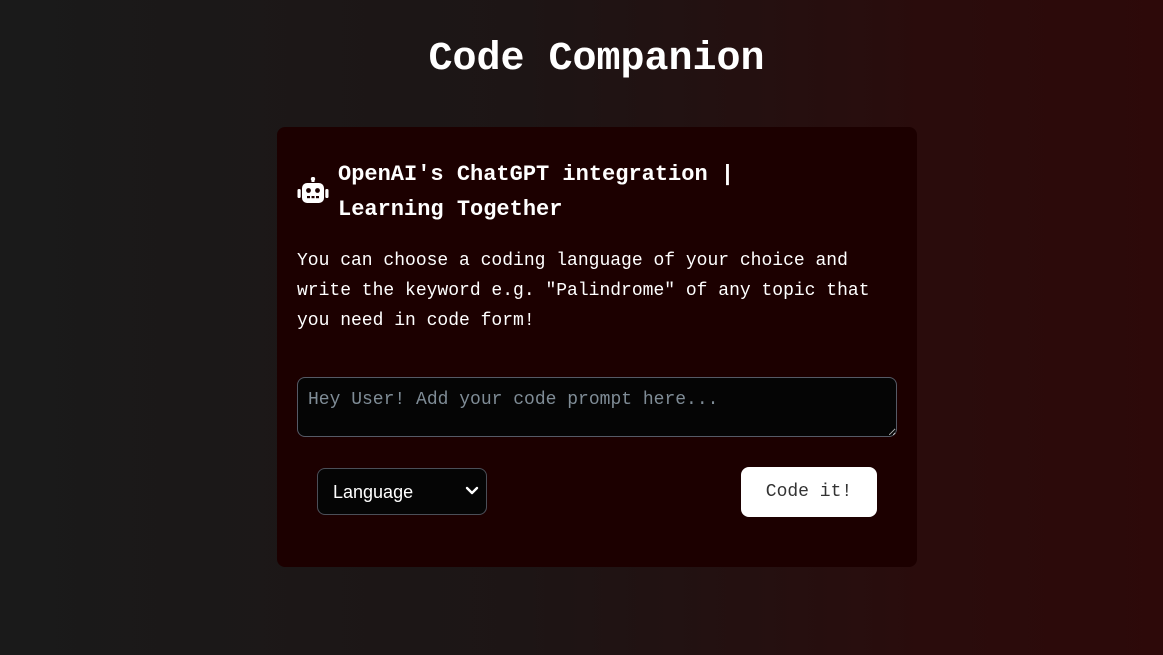 This screenshot has width=1163, height=655. I want to click on card-title-line1: OpenAI's ChatGPT integration |, so click(536, 174).